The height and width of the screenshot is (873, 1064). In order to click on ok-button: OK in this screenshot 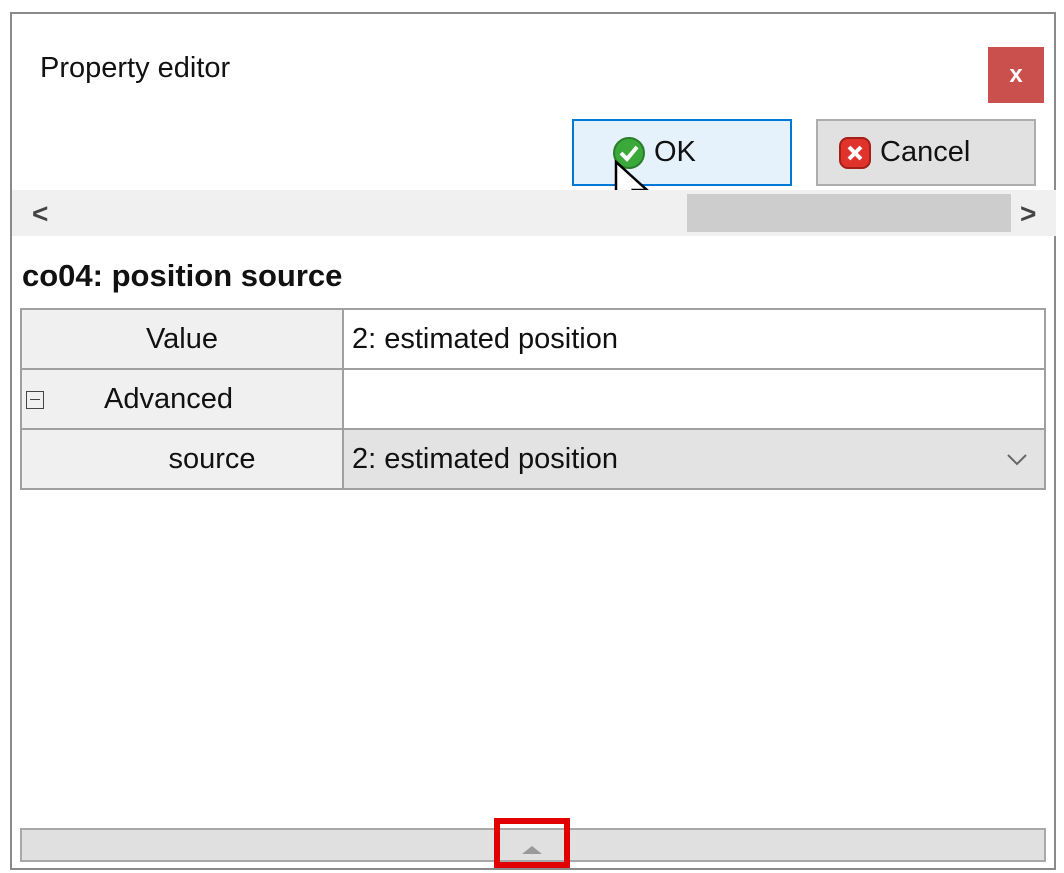, I will do `click(682, 152)`.